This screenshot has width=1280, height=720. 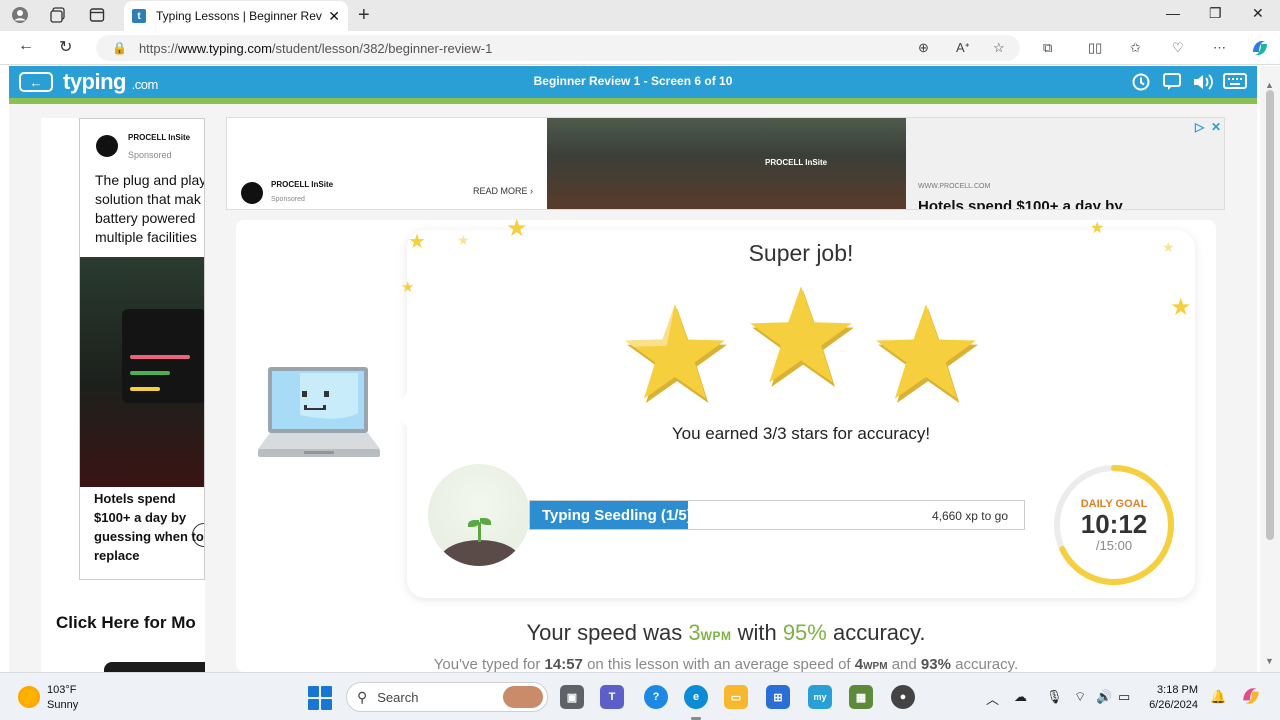 I want to click on file-explorer-icon: ▭, so click(x=736, y=697).